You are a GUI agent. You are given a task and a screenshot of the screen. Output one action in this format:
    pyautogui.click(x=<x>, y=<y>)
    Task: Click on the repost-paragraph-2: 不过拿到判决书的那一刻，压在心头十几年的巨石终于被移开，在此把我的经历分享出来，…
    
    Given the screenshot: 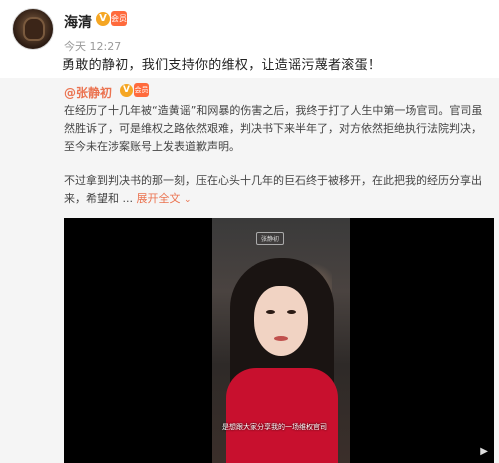 What is the action you would take?
    pyautogui.click(x=274, y=190)
    